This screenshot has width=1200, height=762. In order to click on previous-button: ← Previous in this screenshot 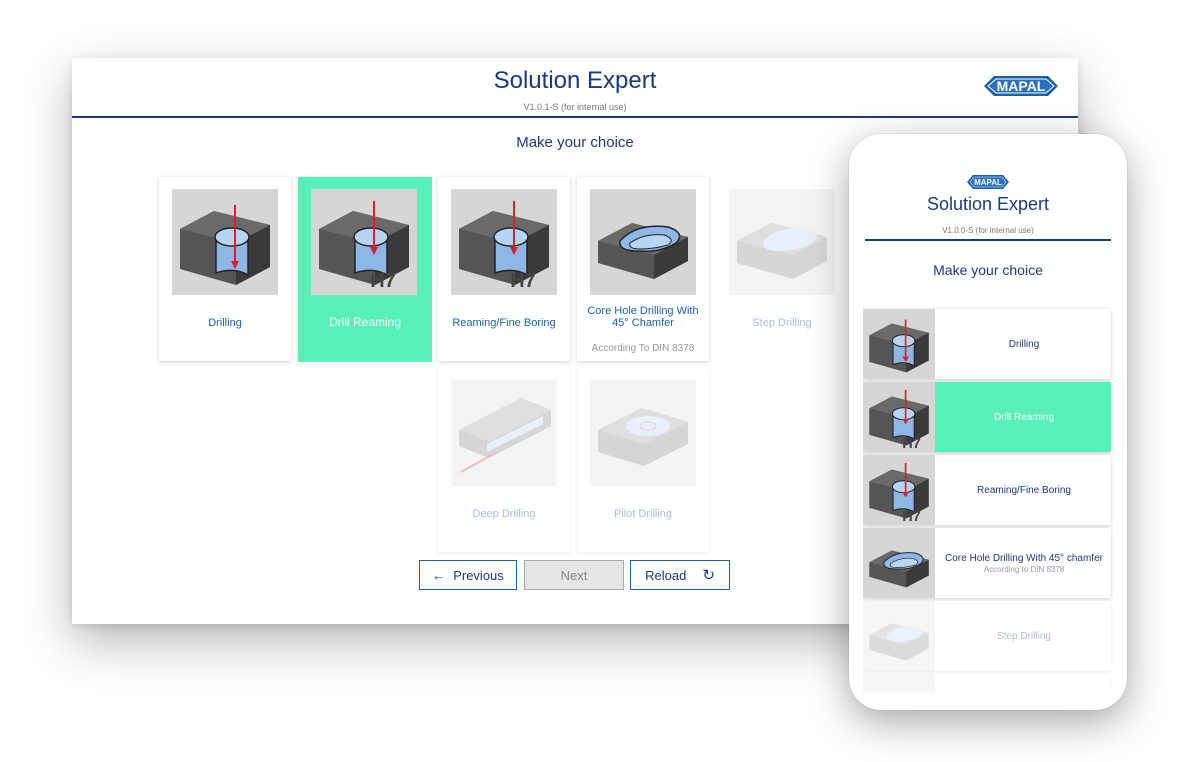, I will do `click(468, 575)`.